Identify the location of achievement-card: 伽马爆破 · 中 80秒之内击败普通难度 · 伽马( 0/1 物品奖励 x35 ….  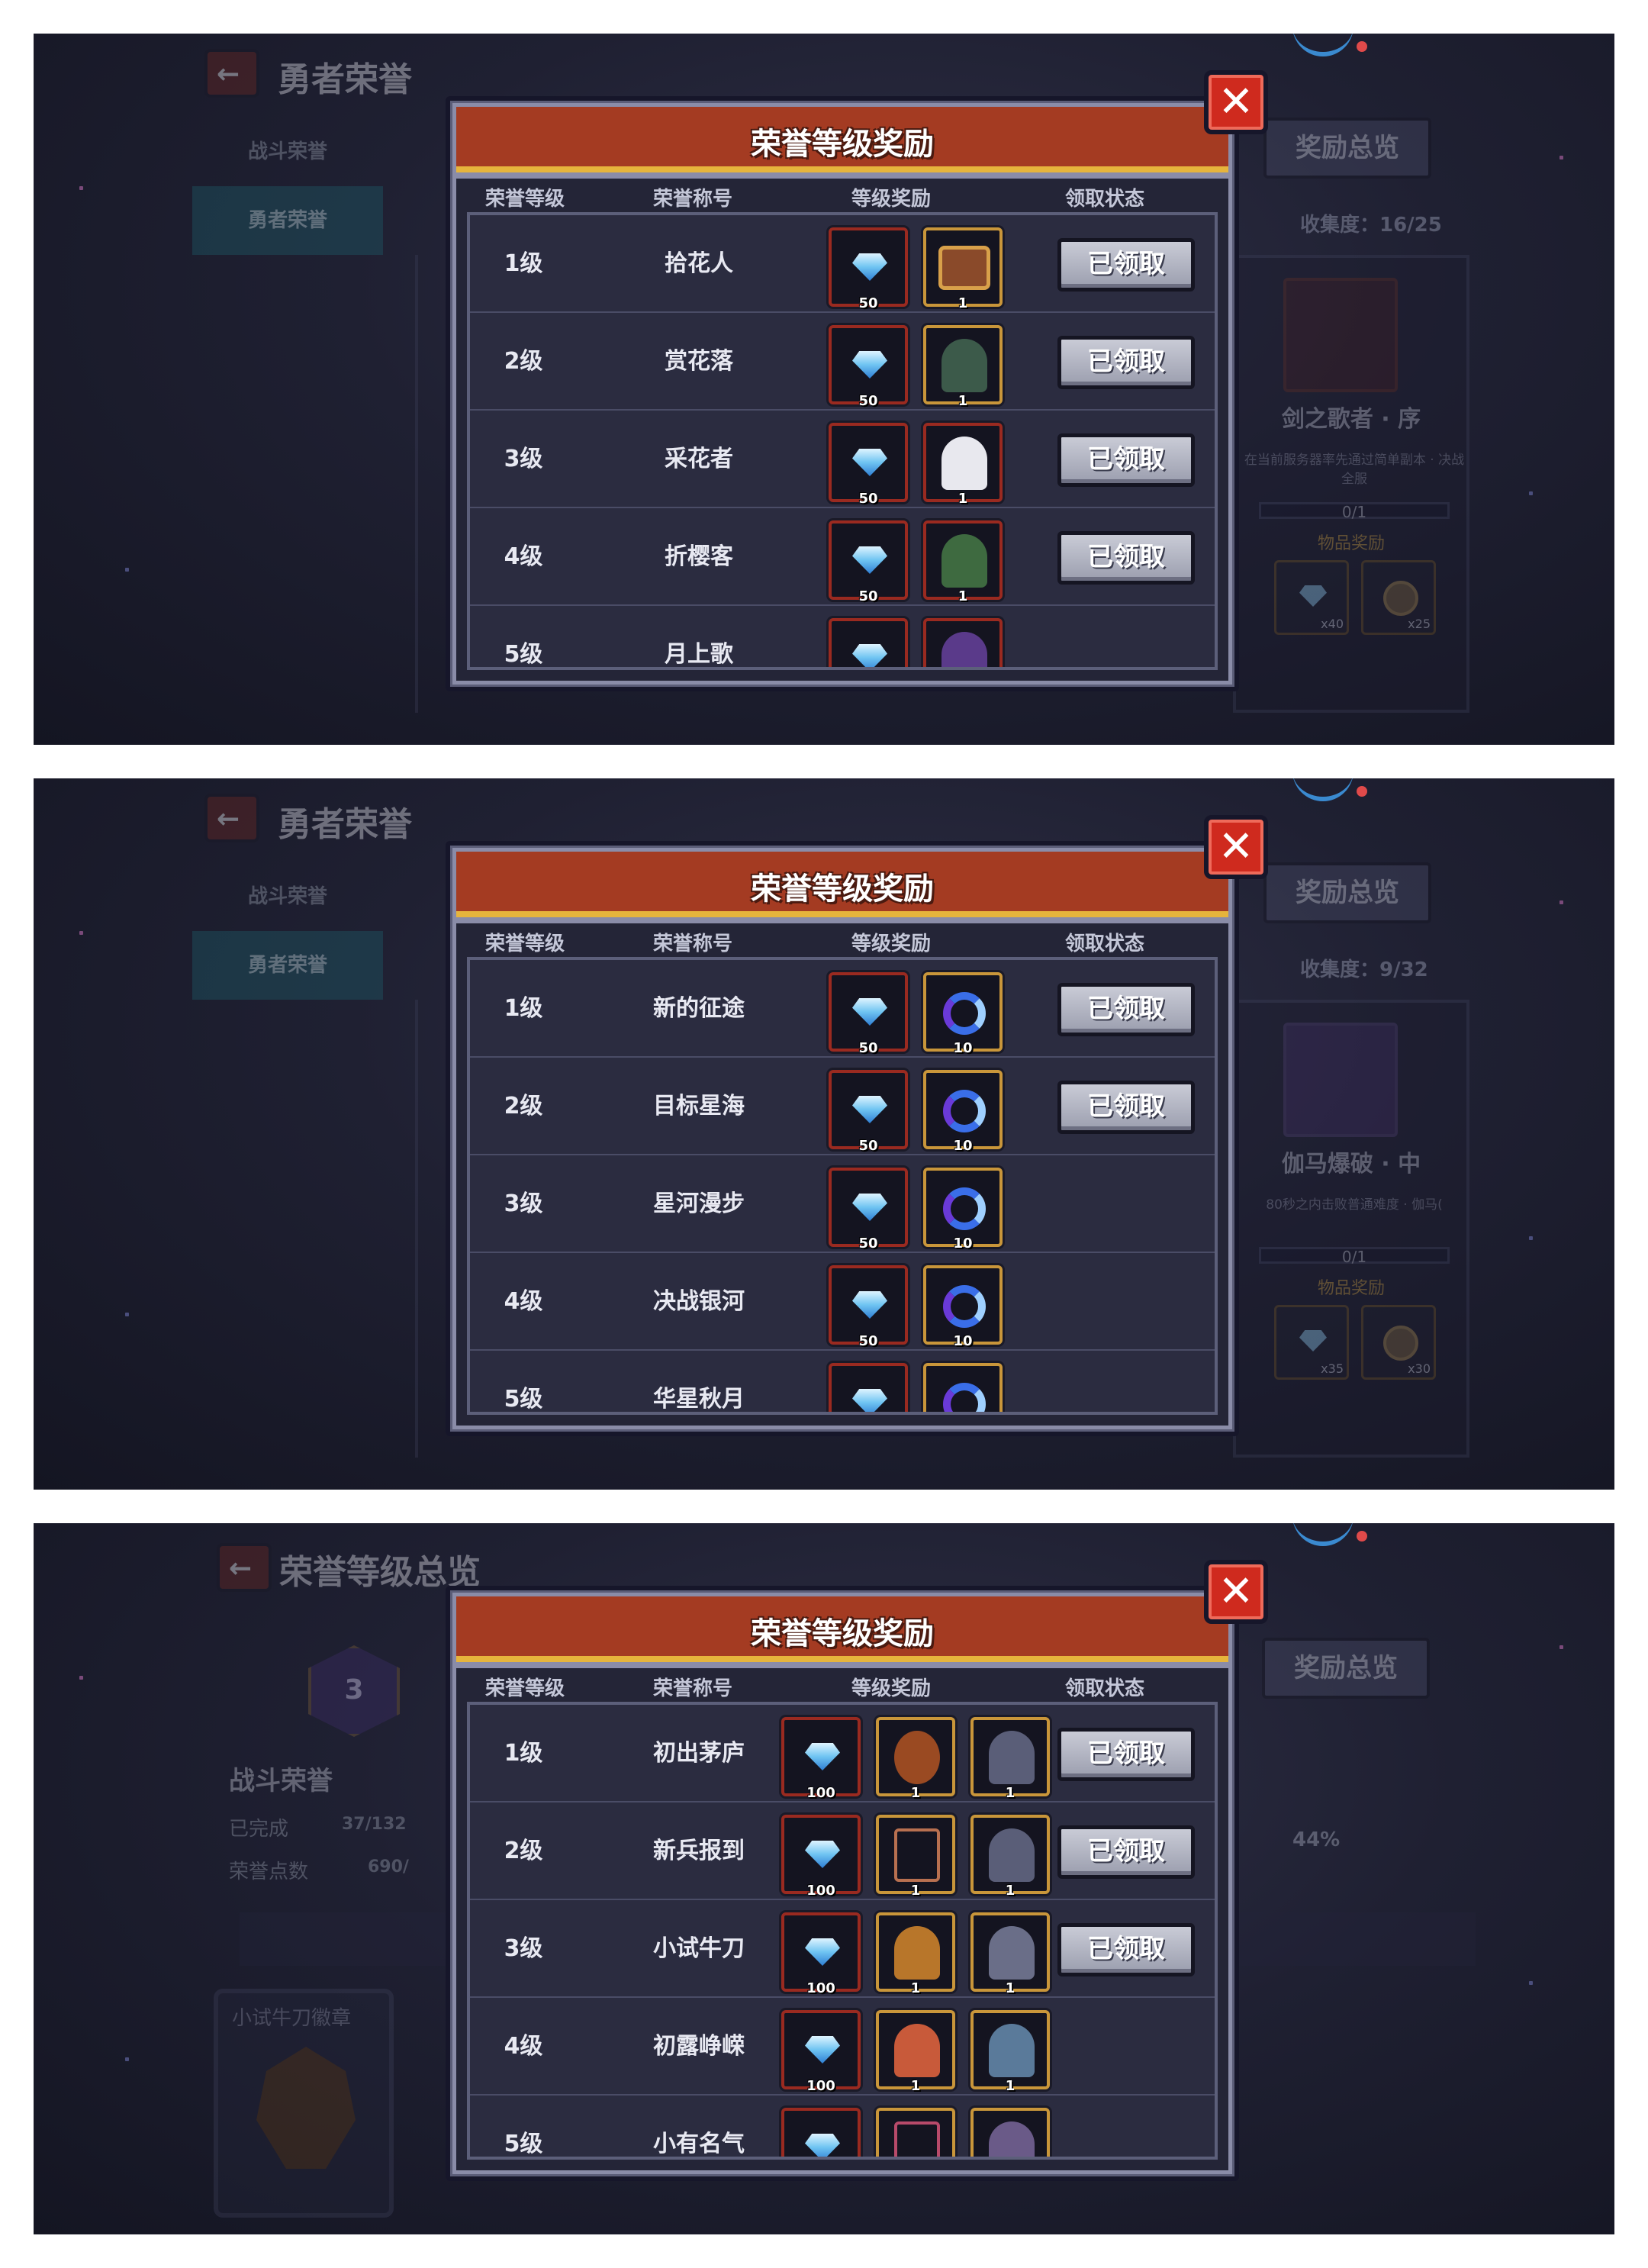
(1351, 1229).